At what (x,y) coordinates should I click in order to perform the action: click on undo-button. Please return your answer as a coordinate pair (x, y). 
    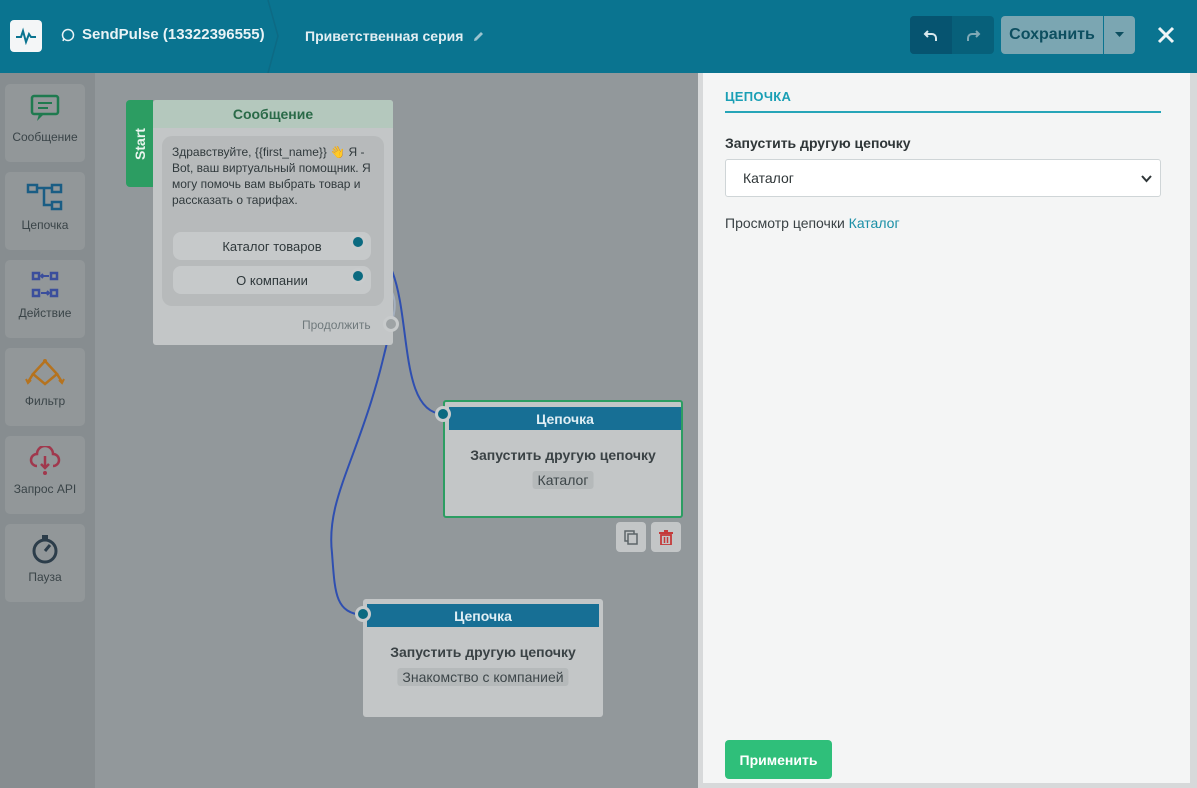
    Looking at the image, I should click on (931, 35).